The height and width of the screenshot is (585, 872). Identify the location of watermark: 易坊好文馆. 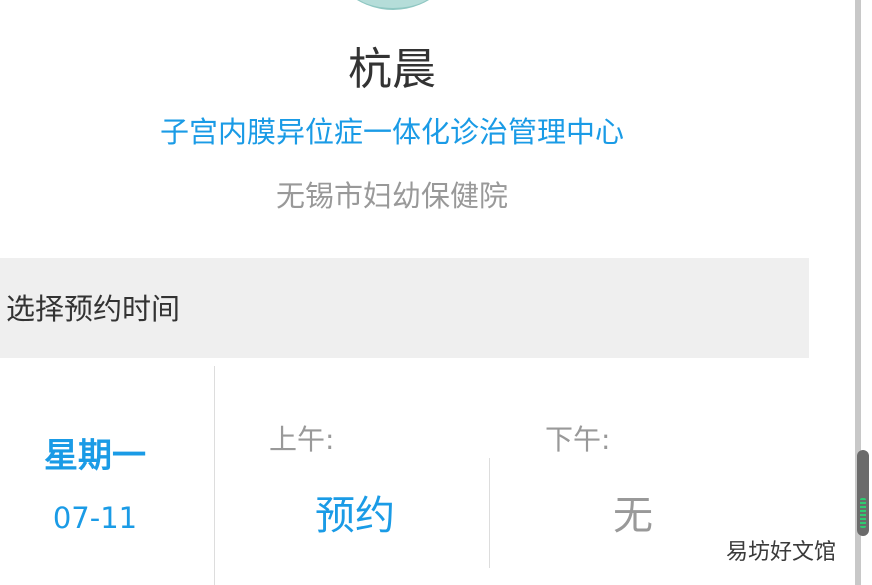
(781, 552).